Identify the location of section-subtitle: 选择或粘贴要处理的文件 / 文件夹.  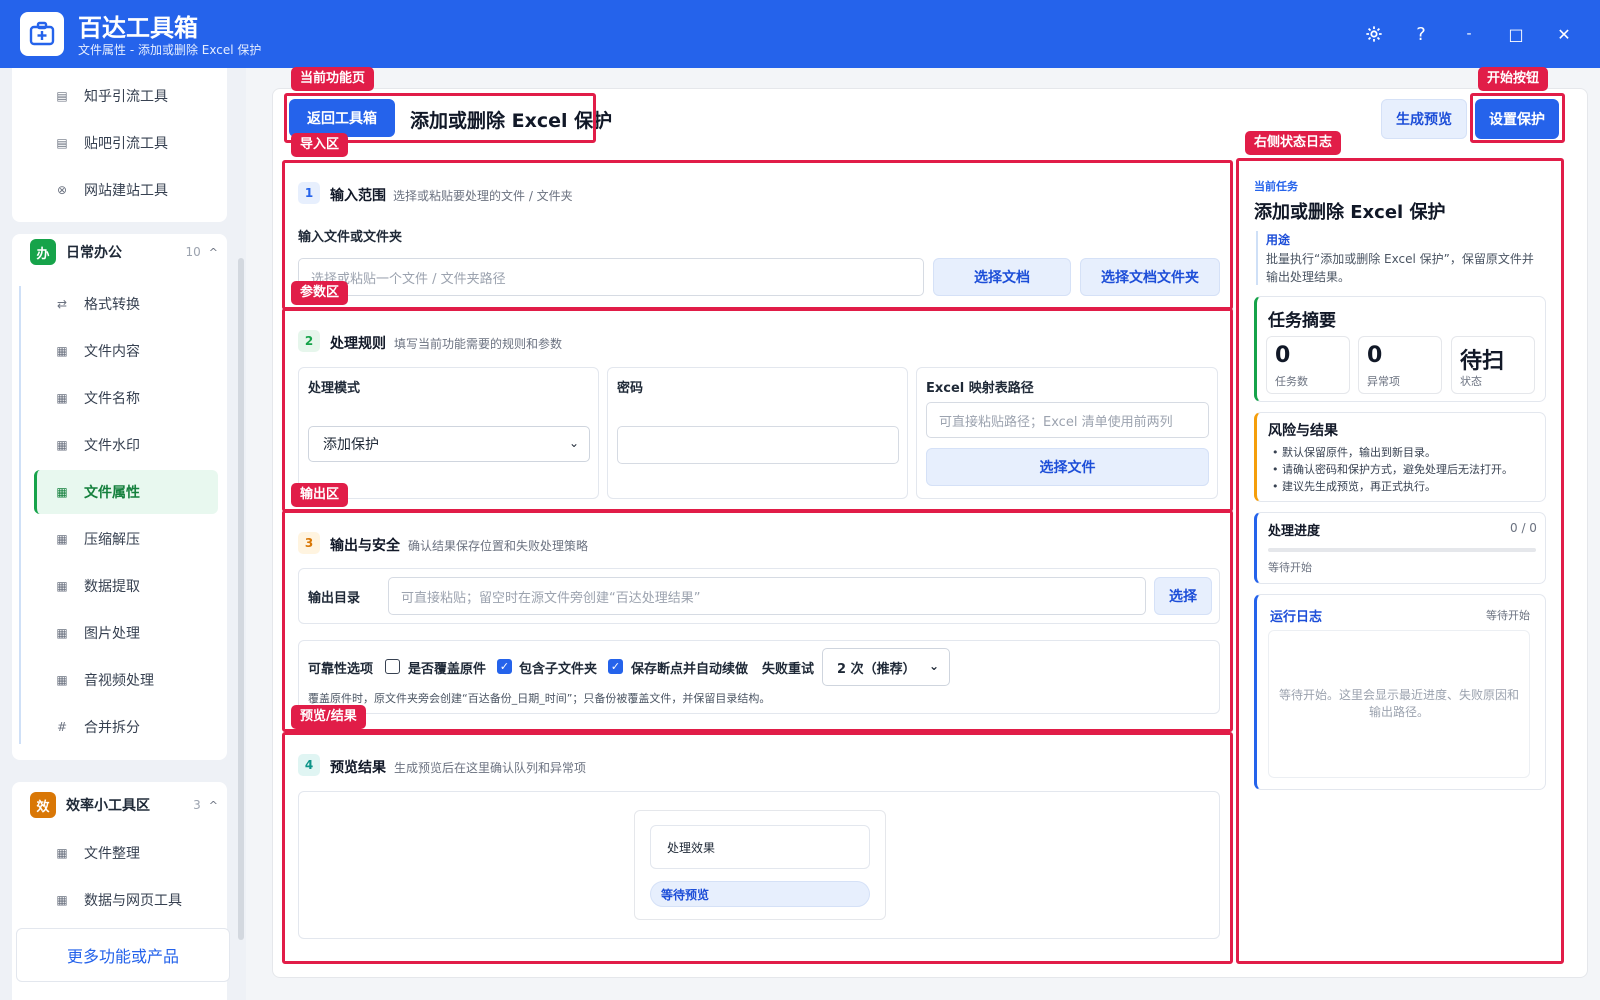
(483, 196).